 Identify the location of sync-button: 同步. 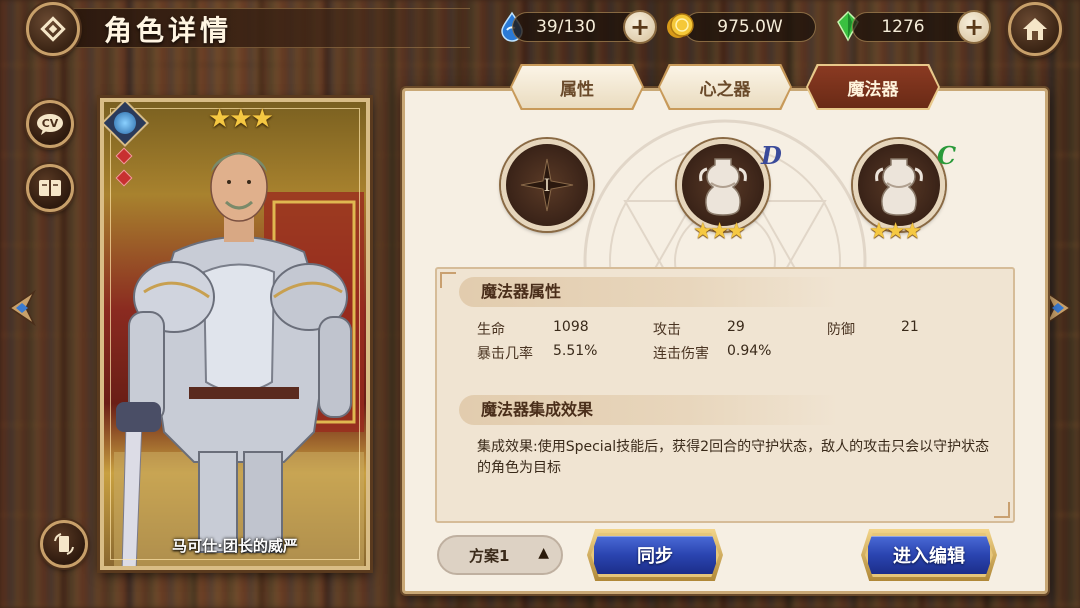
(655, 555).